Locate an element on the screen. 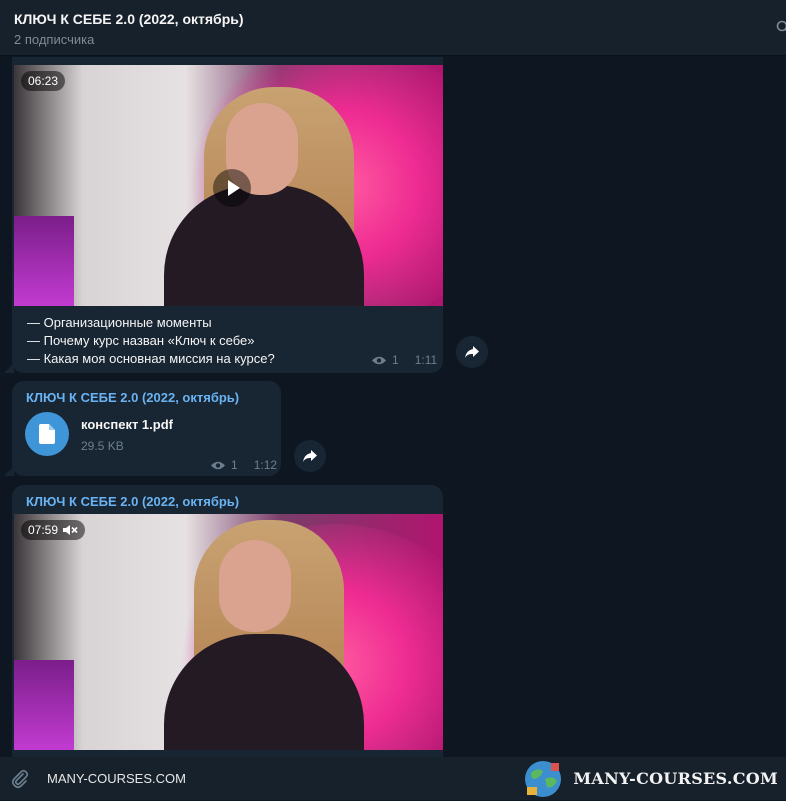 The image size is (786, 801). subscriber-count: 2 подписчика is located at coordinates (54, 39).